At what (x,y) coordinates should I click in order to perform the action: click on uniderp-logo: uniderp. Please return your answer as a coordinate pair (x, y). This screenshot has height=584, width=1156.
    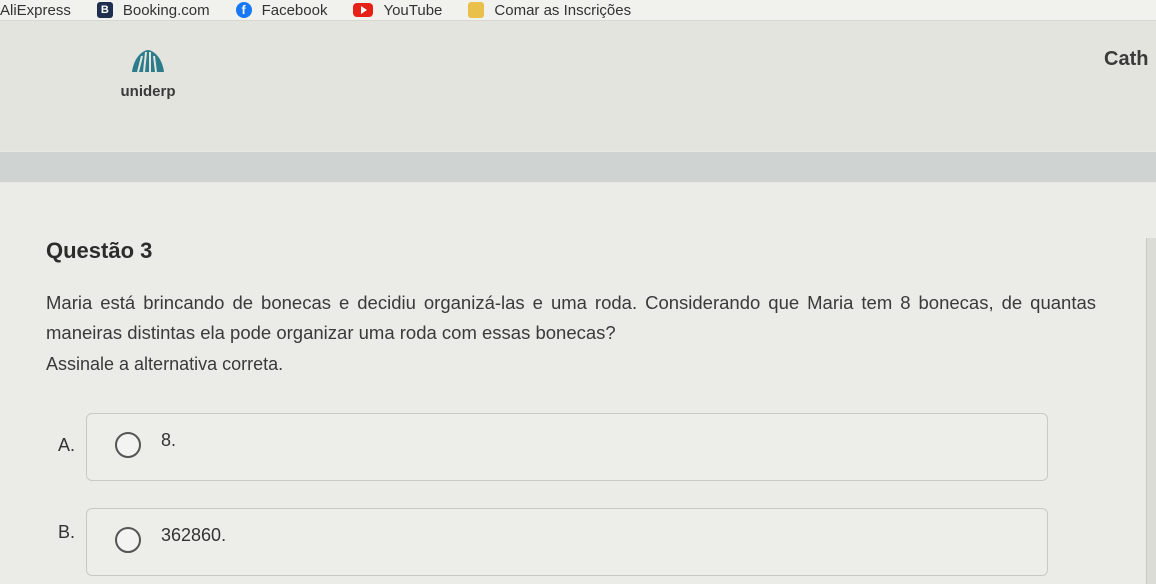
    Looking at the image, I should click on (148, 74).